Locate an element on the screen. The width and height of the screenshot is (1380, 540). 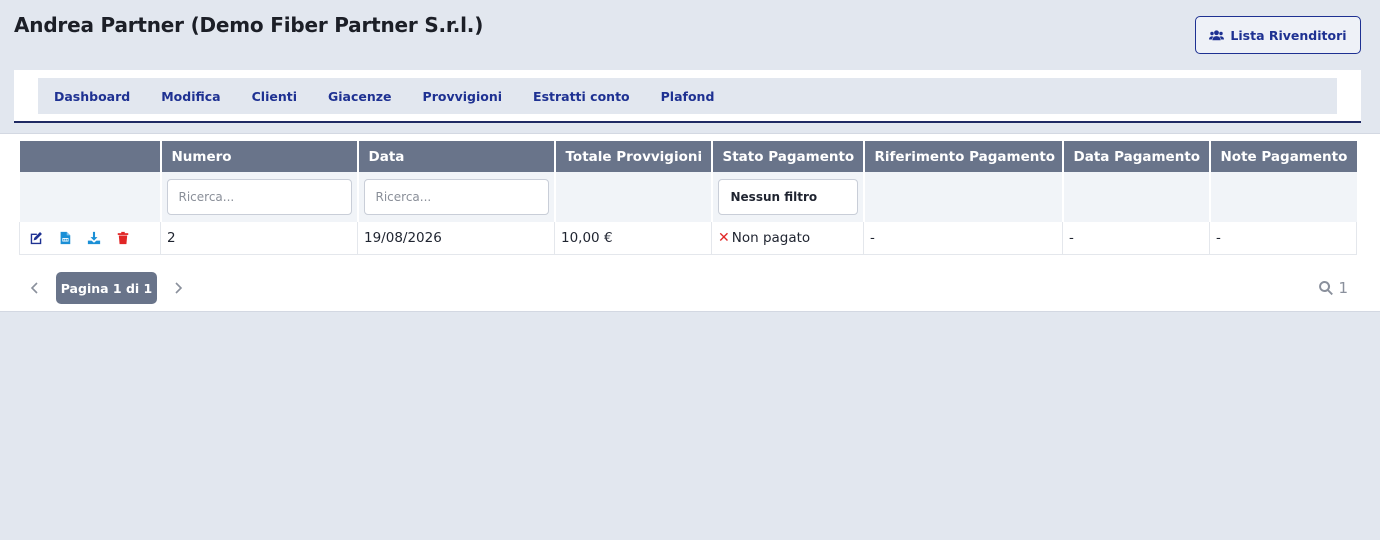
pdf-file-icon is located at coordinates (64, 238).